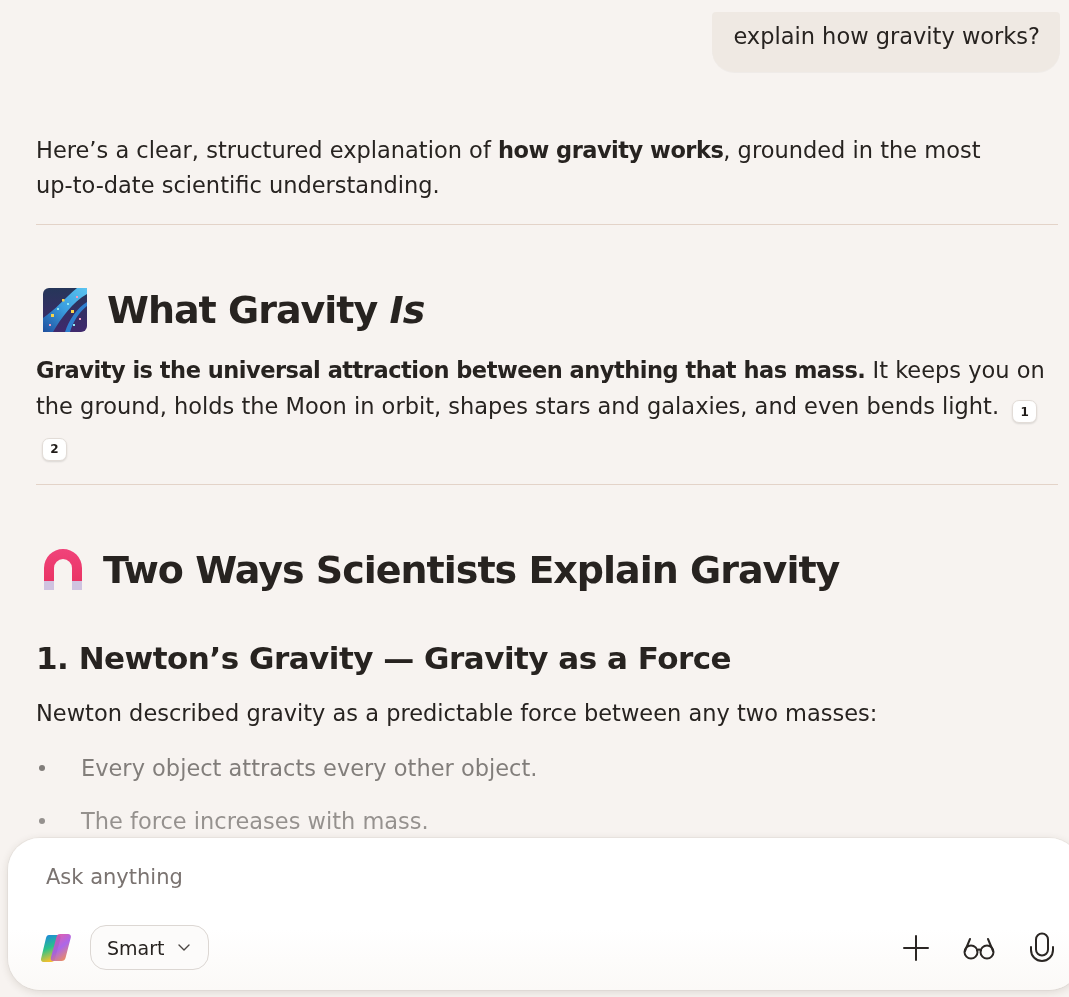 Image resolution: width=1069 pixels, height=997 pixels. What do you see at coordinates (266, 310) in the screenshot?
I see `section-heading: What Gravity Is` at bounding box center [266, 310].